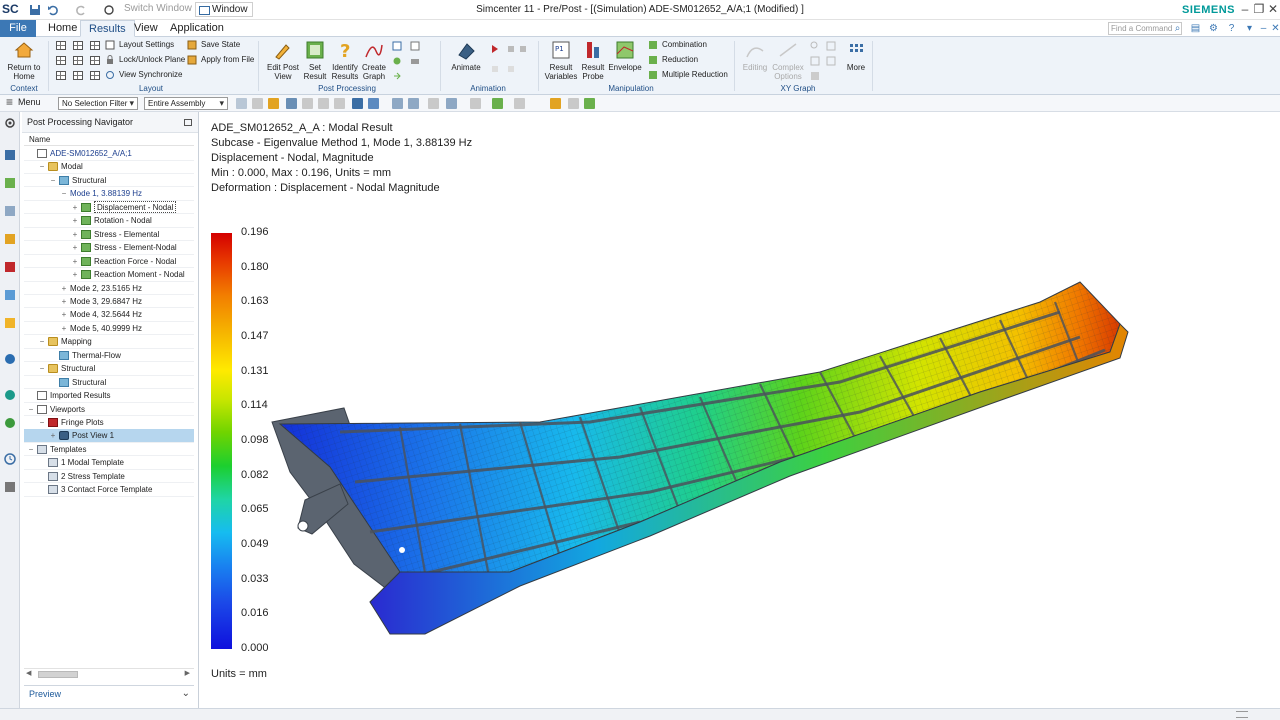  What do you see at coordinates (373, 103) in the screenshot?
I see `solid-select-icon` at bounding box center [373, 103].